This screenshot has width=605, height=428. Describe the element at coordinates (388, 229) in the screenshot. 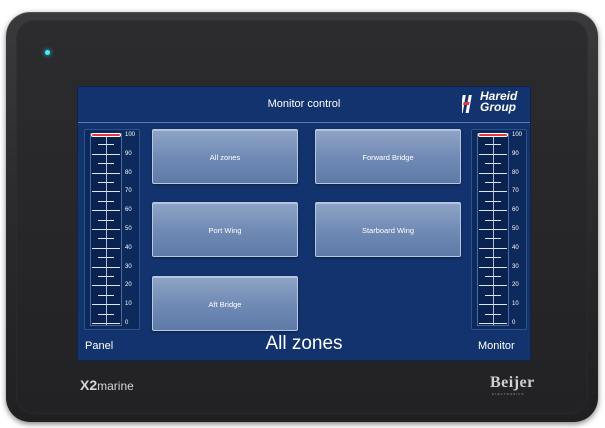

I see `zone-button-starboard-wing: Starboard Wing` at that location.